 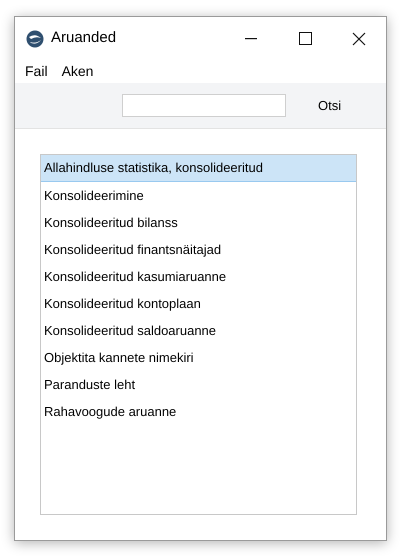 What do you see at coordinates (198, 249) in the screenshot?
I see `list-item: Konsolideeritud finantsnäitajad` at bounding box center [198, 249].